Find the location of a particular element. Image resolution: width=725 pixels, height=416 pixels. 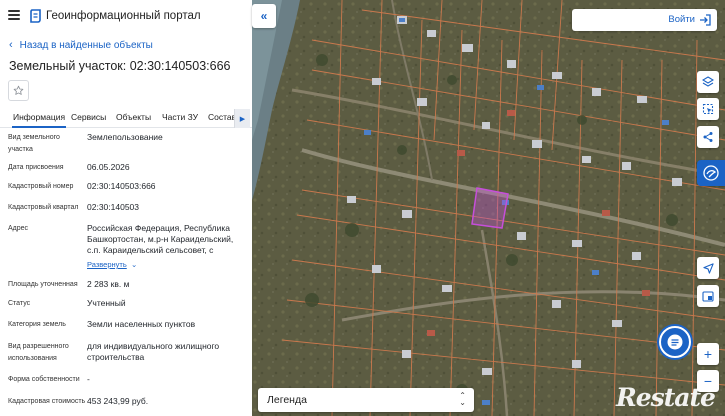

field-value: Учтенный is located at coordinates (106, 303).